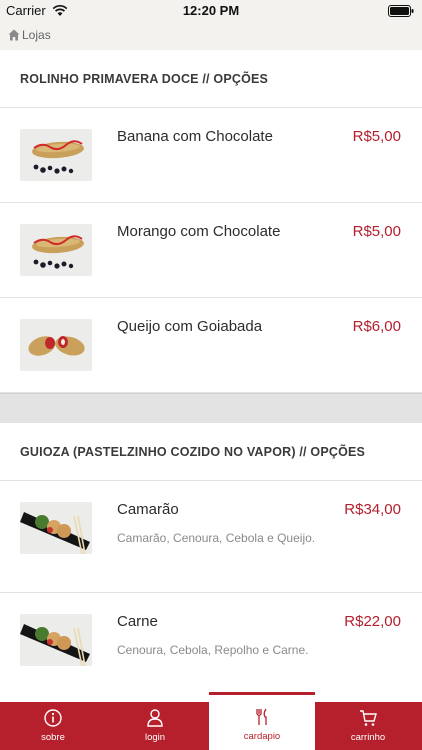  I want to click on menu-item: Banana com Chocolate R$5,00, so click(211, 155).